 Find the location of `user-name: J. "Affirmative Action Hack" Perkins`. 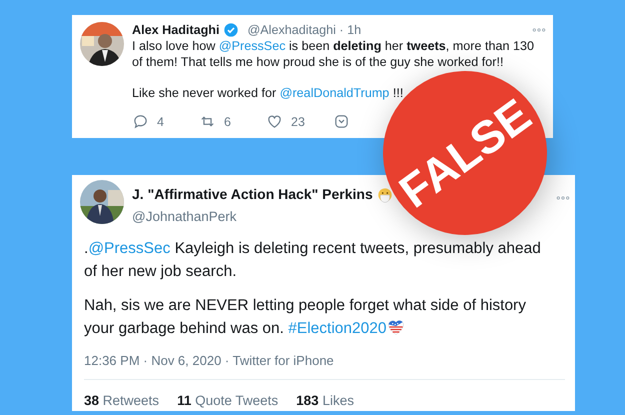

user-name: J. "Affirmative Action Hack" Perkins is located at coordinates (252, 194).